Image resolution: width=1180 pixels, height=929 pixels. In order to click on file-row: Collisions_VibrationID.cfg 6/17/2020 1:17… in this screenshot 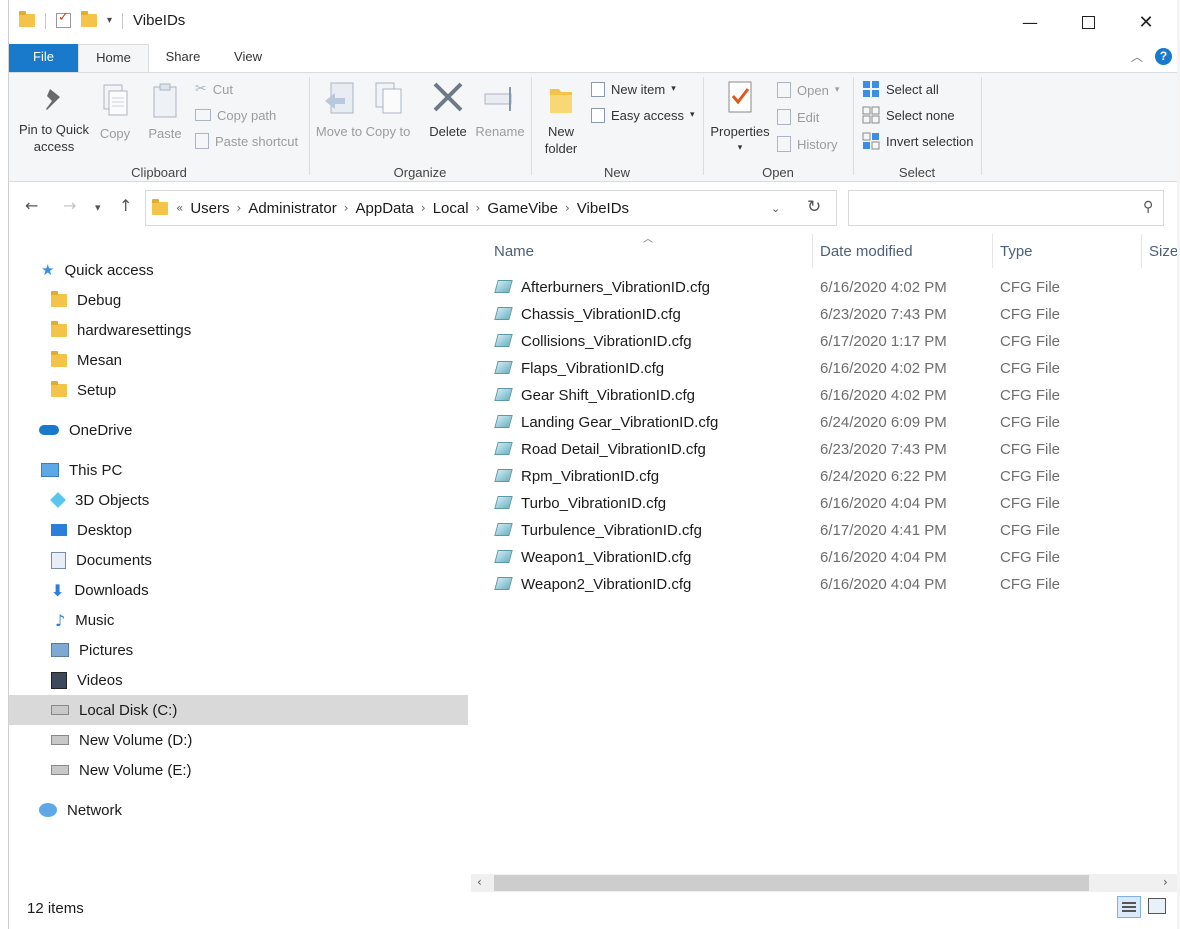, I will do `click(823, 342)`.